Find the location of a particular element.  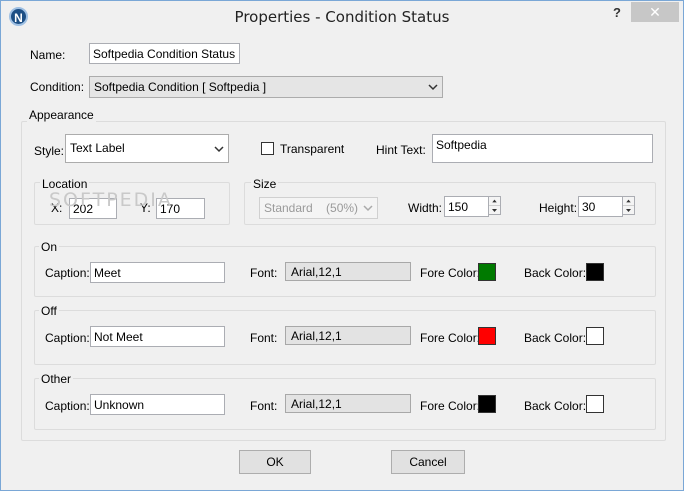

on-fore-color-swatch is located at coordinates (487, 272).